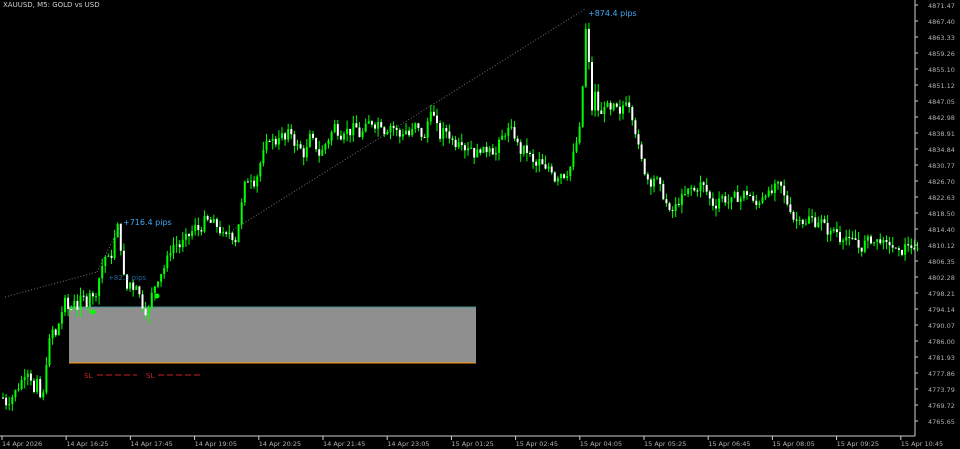 The height and width of the screenshot is (449, 960). I want to click on time-tick-label: 14 Apr 17:45, so click(151, 444).